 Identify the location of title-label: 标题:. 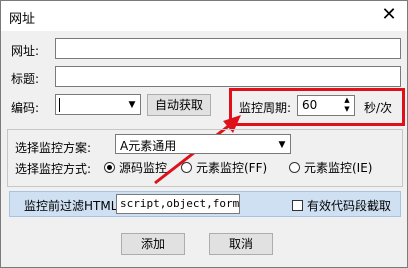
(25, 79).